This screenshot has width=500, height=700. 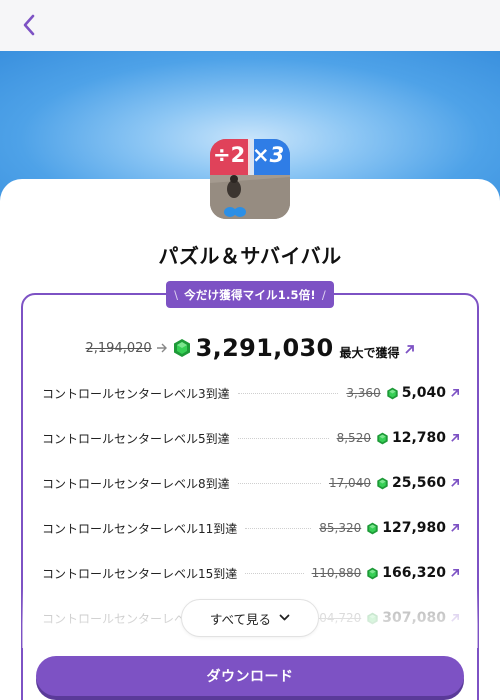 What do you see at coordinates (414, 528) in the screenshot?
I see `milestone-value: 127,980` at bounding box center [414, 528].